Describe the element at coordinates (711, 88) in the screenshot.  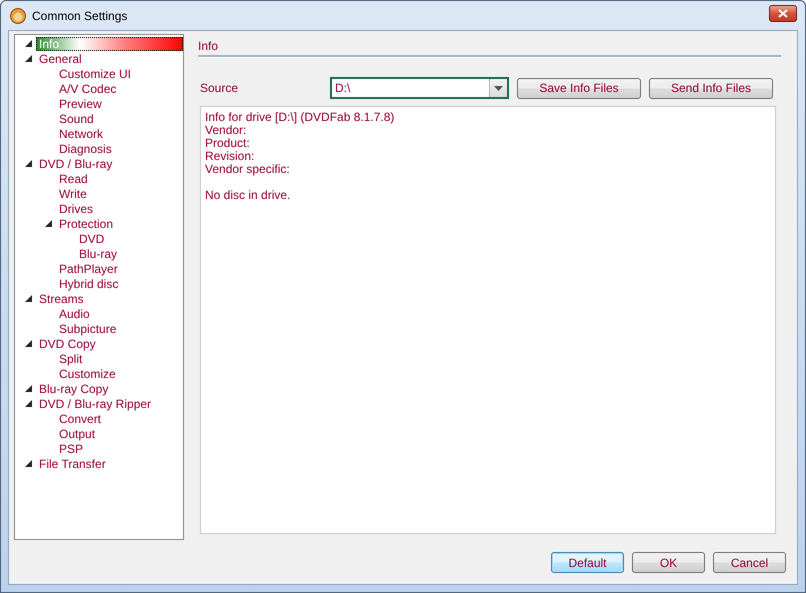
I see `action-button: Send Info Files` at that location.